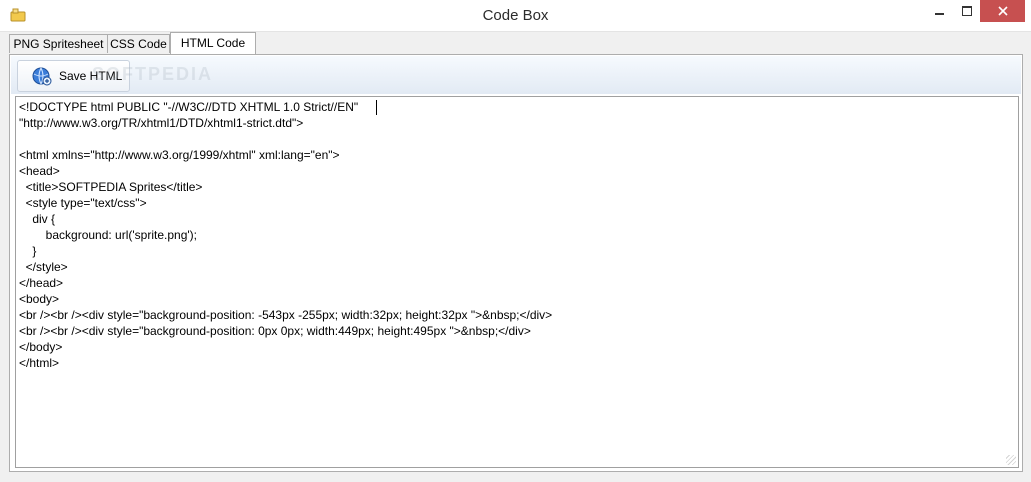 The image size is (1031, 482). I want to click on text-caret, so click(376, 107).